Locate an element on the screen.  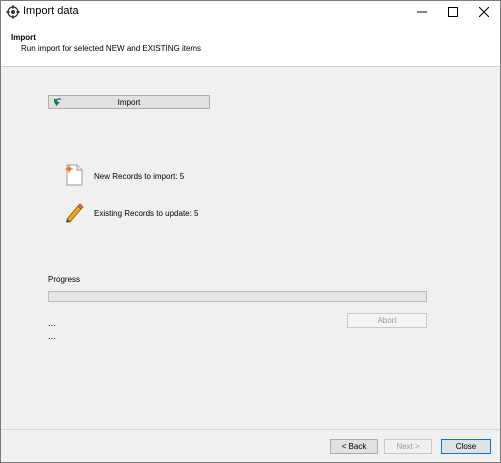
maximize-button is located at coordinates (453, 12).